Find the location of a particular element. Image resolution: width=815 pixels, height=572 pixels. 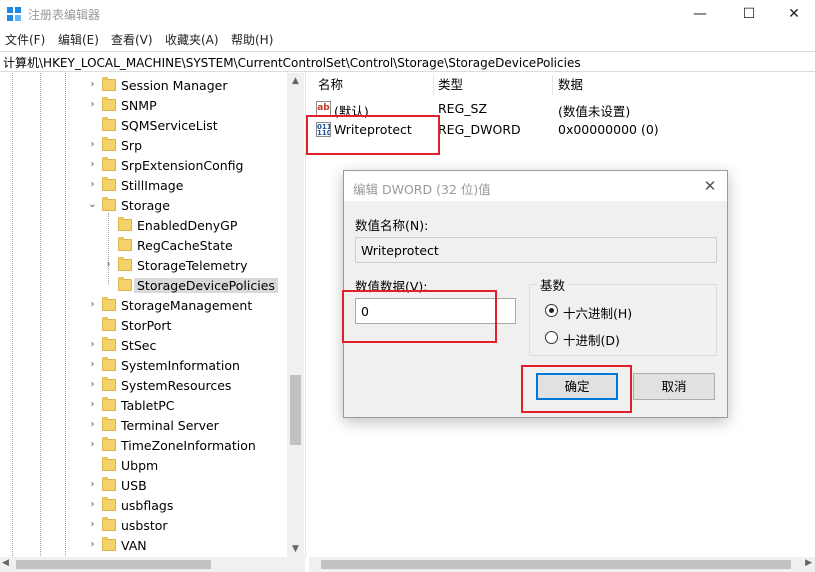

list-horizontal-scrollbar: ▶ is located at coordinates (562, 564).